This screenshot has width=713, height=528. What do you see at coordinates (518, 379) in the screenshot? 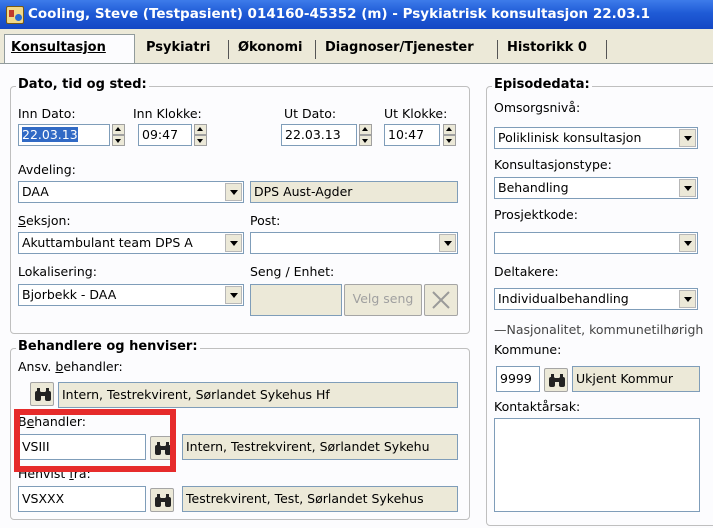
I see `kommune-code-field: 9999` at bounding box center [518, 379].